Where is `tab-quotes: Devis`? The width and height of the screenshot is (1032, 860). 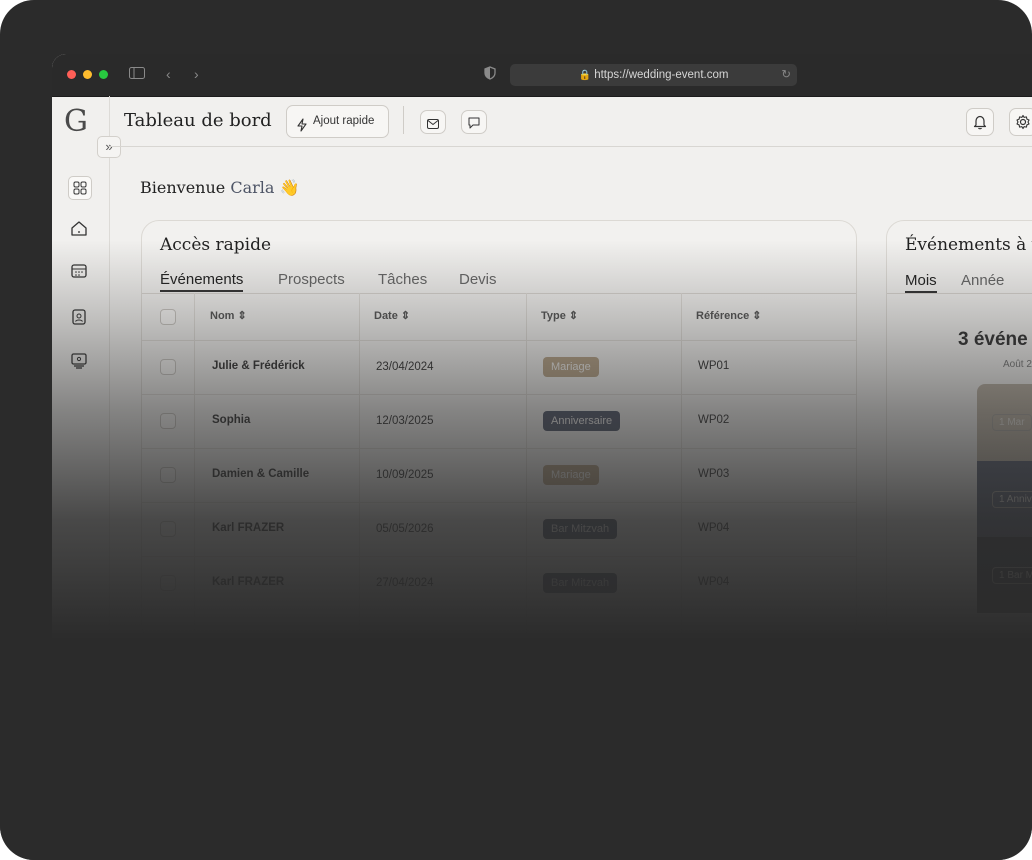 tab-quotes: Devis is located at coordinates (478, 279).